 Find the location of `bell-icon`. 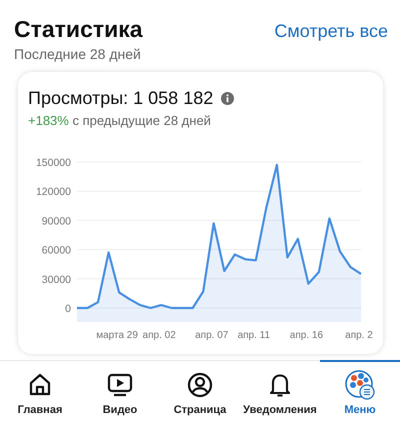

bell-icon is located at coordinates (280, 385).